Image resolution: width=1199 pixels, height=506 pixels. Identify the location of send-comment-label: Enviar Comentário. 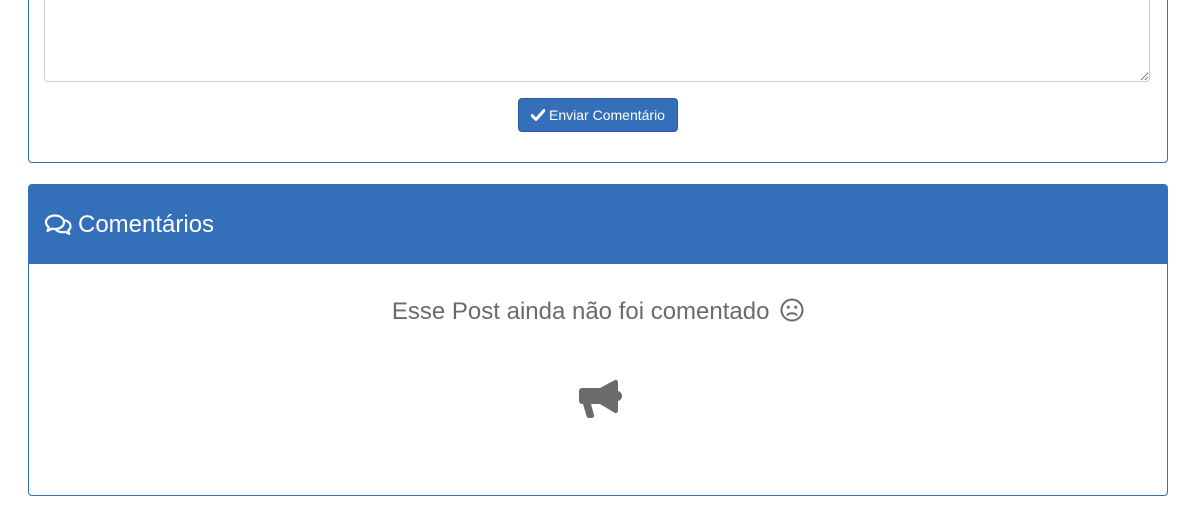
(607, 115).